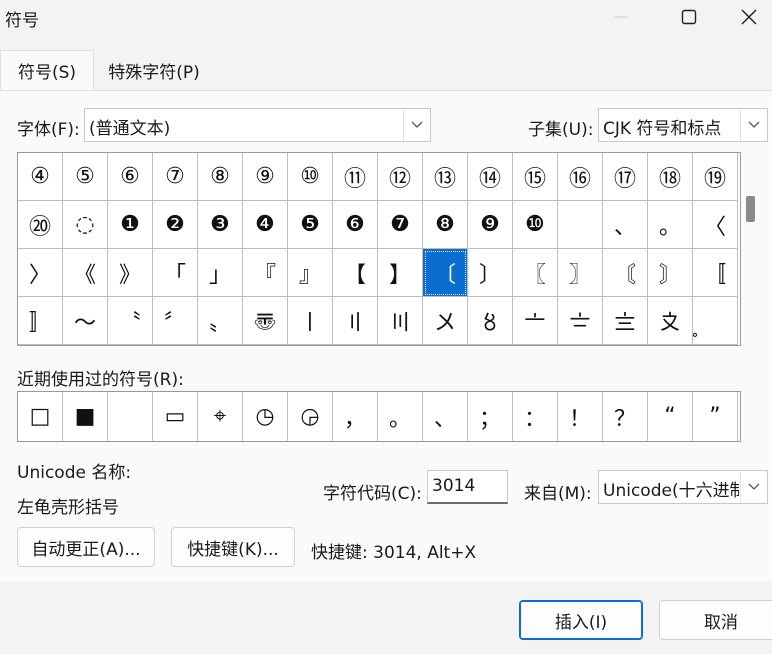 This screenshot has height=654, width=772. What do you see at coordinates (130, 416) in the screenshot?
I see `recent-symbol-cell` at bounding box center [130, 416].